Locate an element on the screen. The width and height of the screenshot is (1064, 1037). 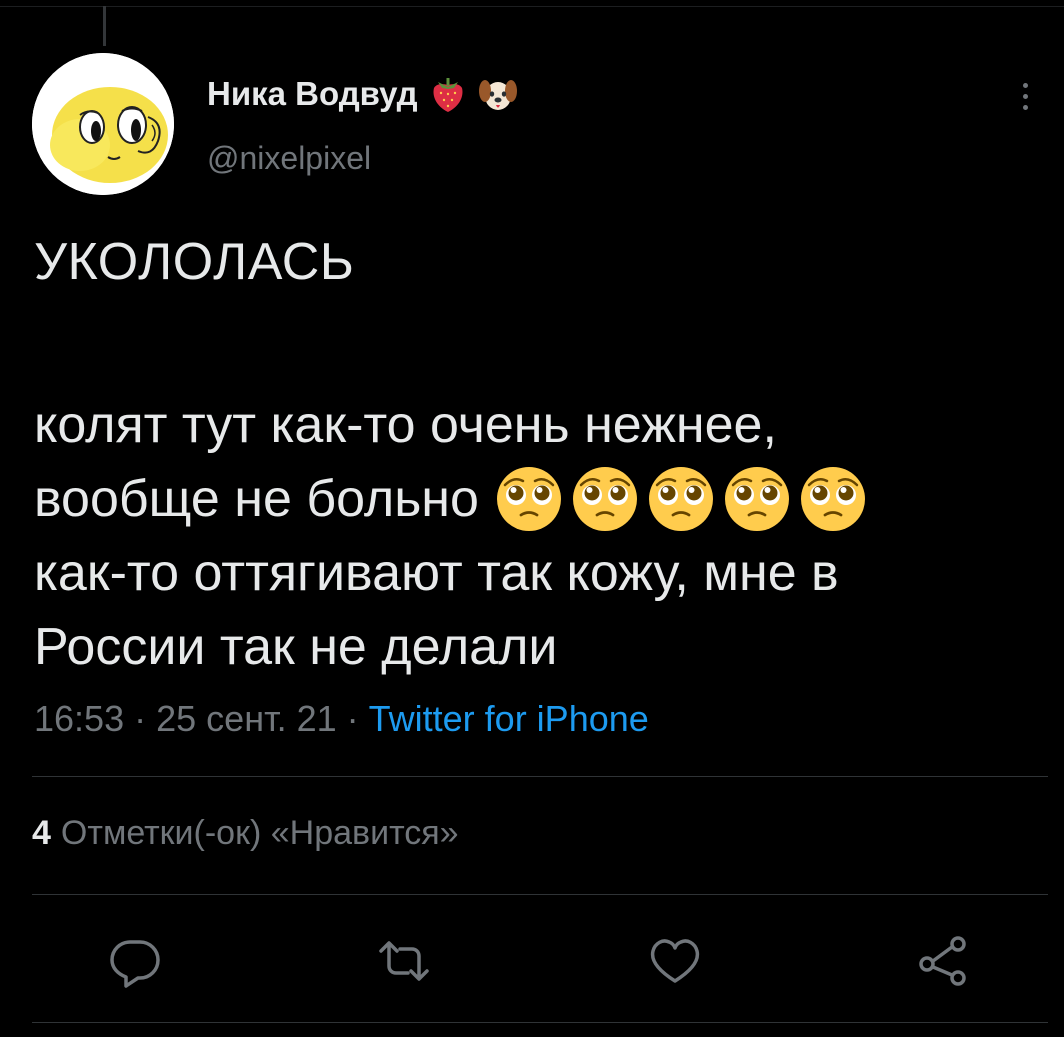
tweet-text-line: России так не делали is located at coordinates (295, 647).